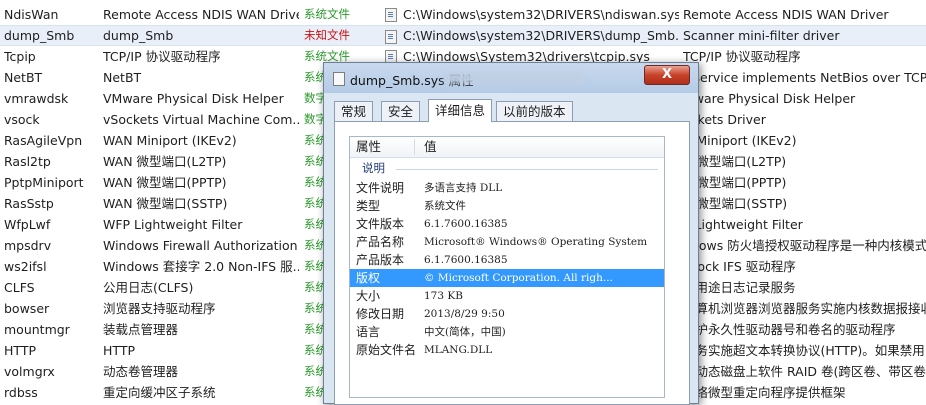 This screenshot has width=926, height=405. Describe the element at coordinates (430, 147) in the screenshot. I see `header-value: 值` at that location.